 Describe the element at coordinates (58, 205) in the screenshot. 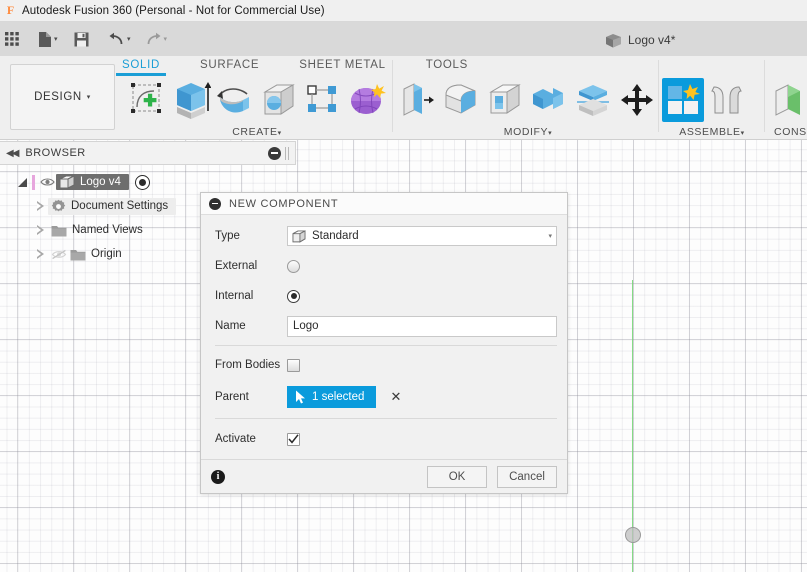

I see `gear-icon` at that location.